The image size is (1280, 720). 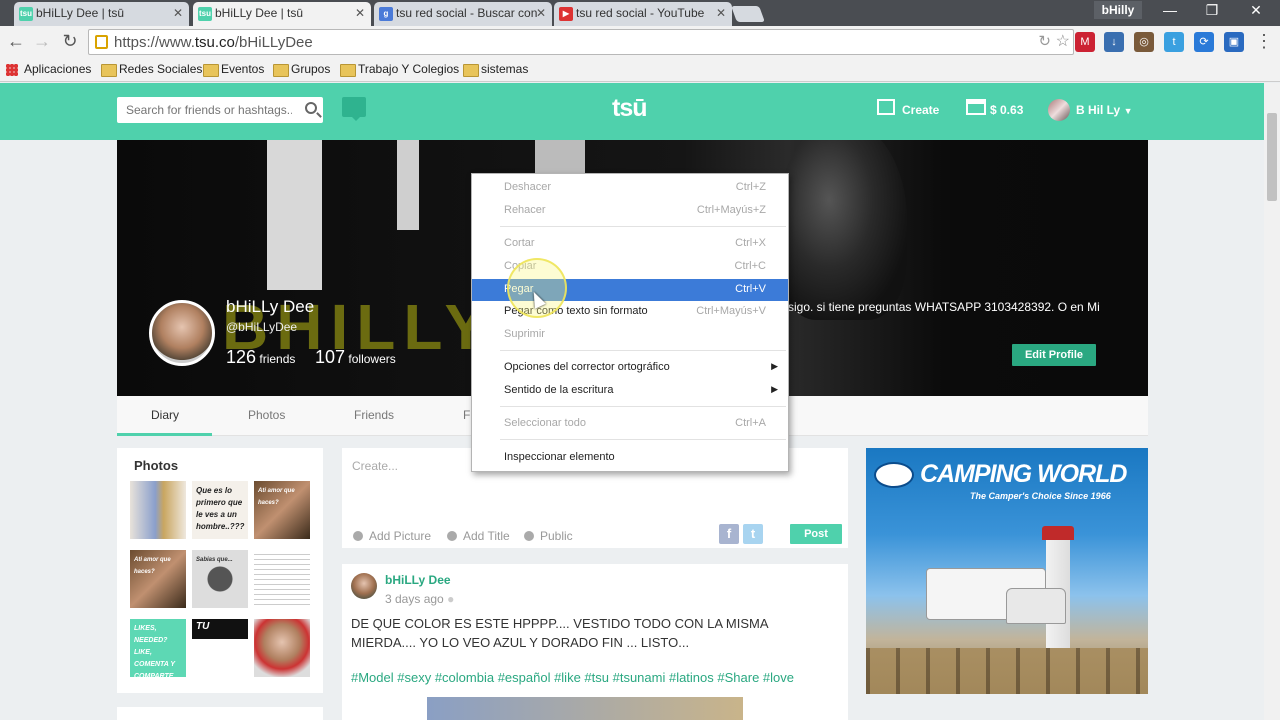 What do you see at coordinates (182, 333) in the screenshot?
I see `profile-avatar` at bounding box center [182, 333].